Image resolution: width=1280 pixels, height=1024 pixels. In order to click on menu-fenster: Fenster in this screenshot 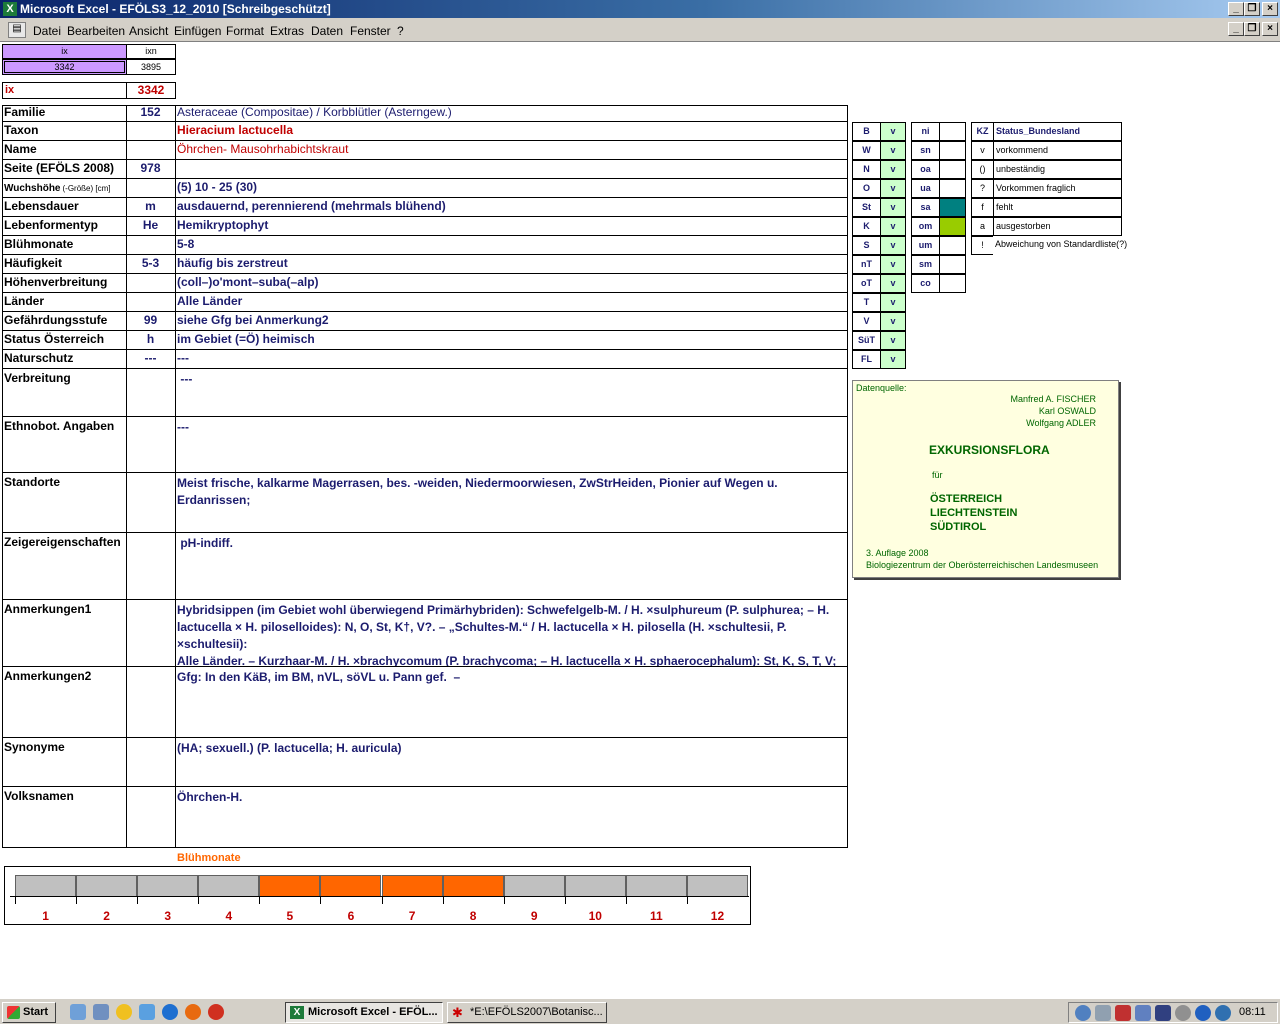, I will do `click(370, 31)`.